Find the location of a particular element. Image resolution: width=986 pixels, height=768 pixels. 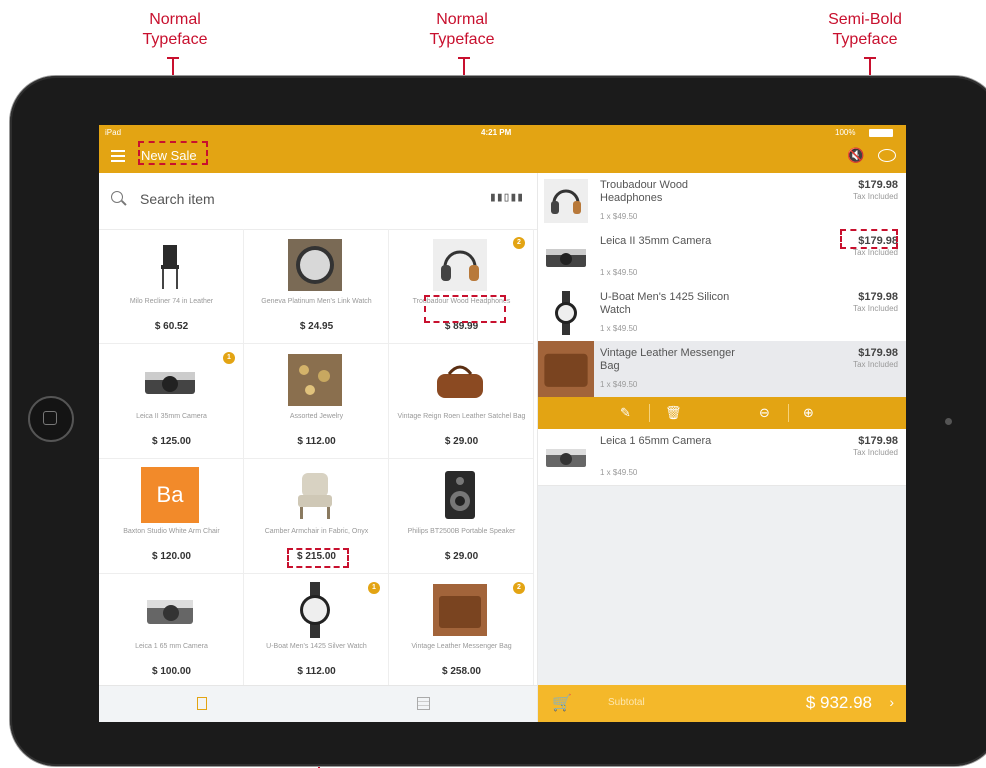

trash-icon: 🗑 is located at coordinates (673, 413).